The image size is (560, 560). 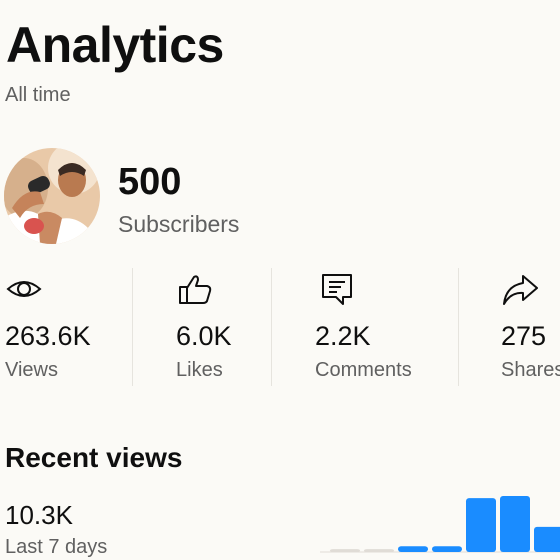 I want to click on thumbs-up-icon, so click(x=195, y=289).